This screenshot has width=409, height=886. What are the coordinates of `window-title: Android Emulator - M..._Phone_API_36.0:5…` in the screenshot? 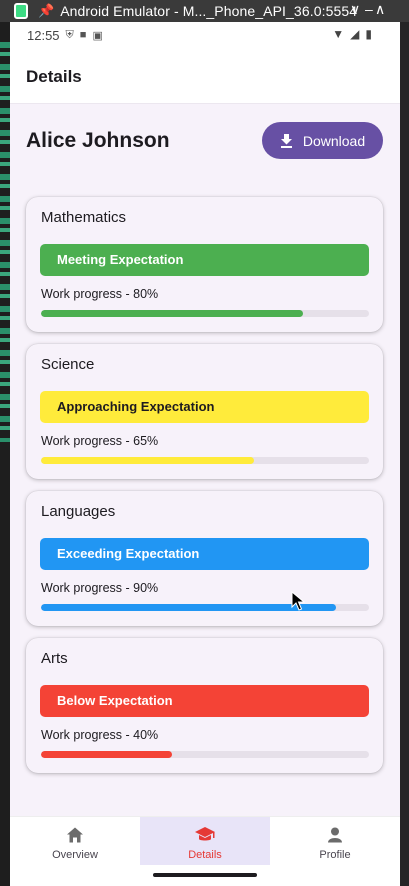 It's located at (209, 11).